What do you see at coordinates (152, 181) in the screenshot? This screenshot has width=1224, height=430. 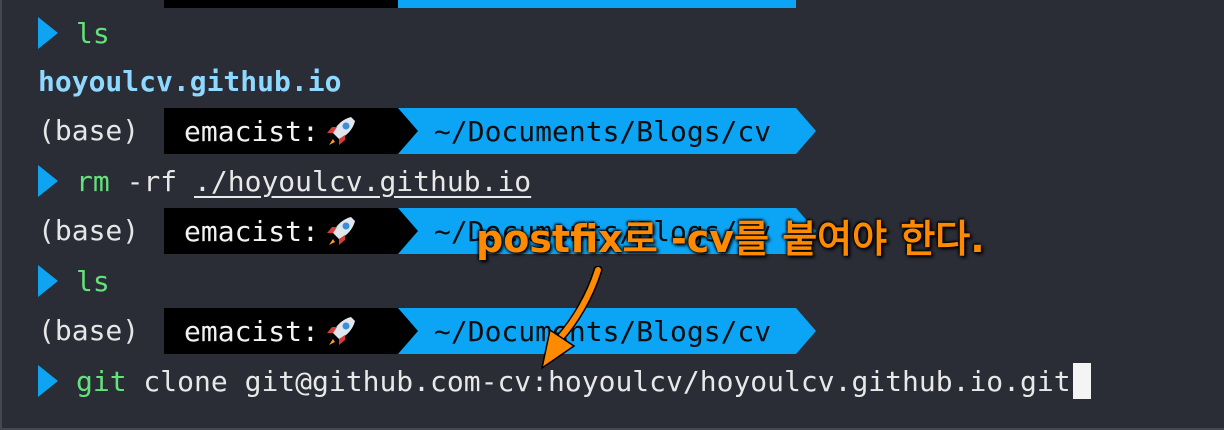 I see `command-args: -rf` at bounding box center [152, 181].